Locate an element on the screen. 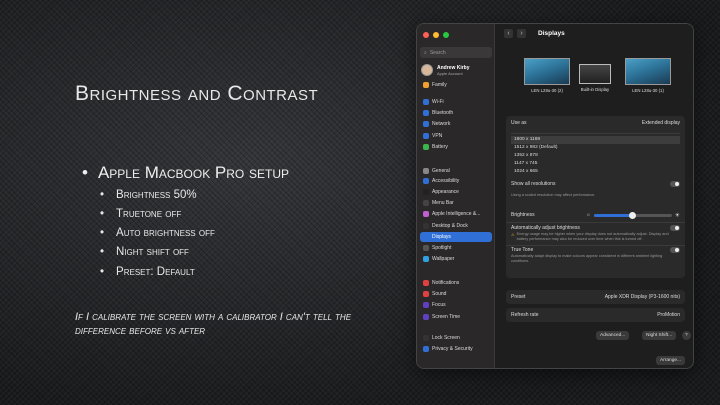 This screenshot has width=720, height=405. sidebar-item: Lock Screen is located at coordinates (456, 338).